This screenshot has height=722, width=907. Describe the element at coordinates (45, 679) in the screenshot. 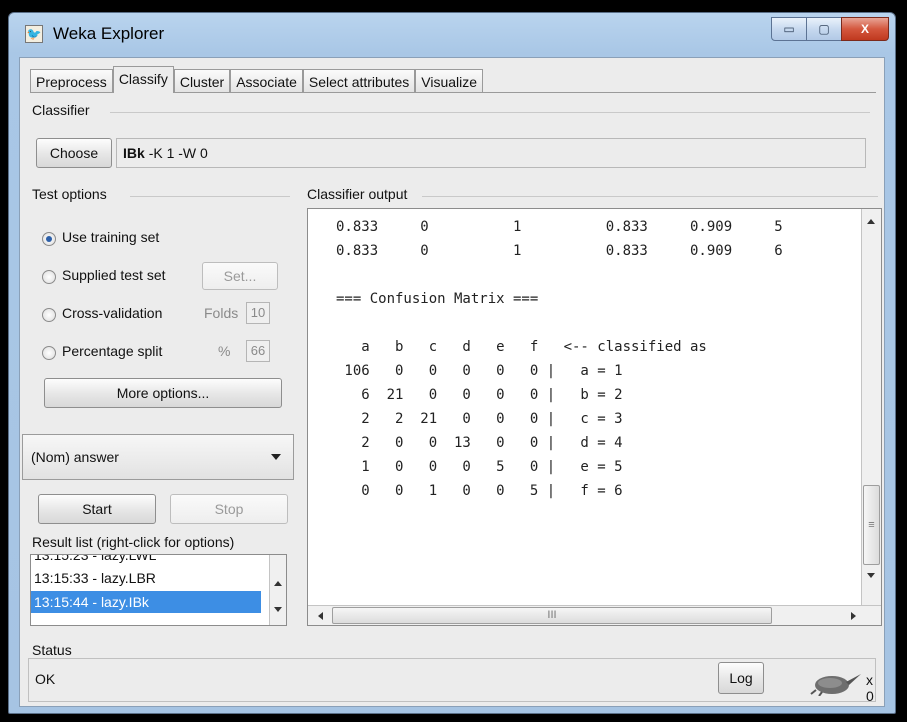

I see `status-text: OK` at that location.